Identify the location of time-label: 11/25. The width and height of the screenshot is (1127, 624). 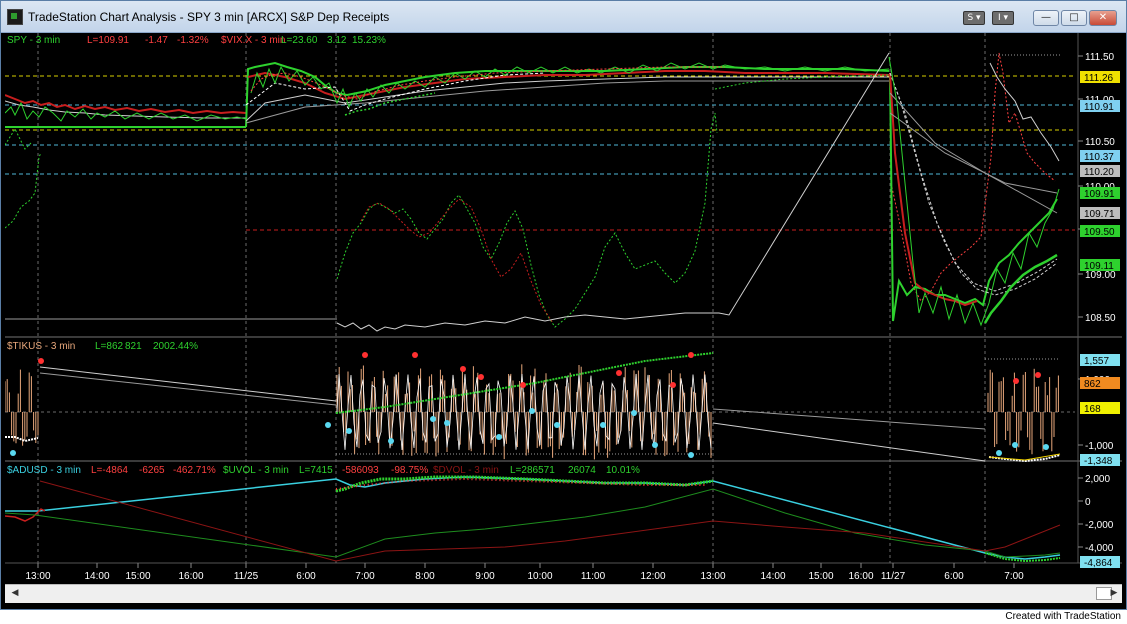
(246, 576).